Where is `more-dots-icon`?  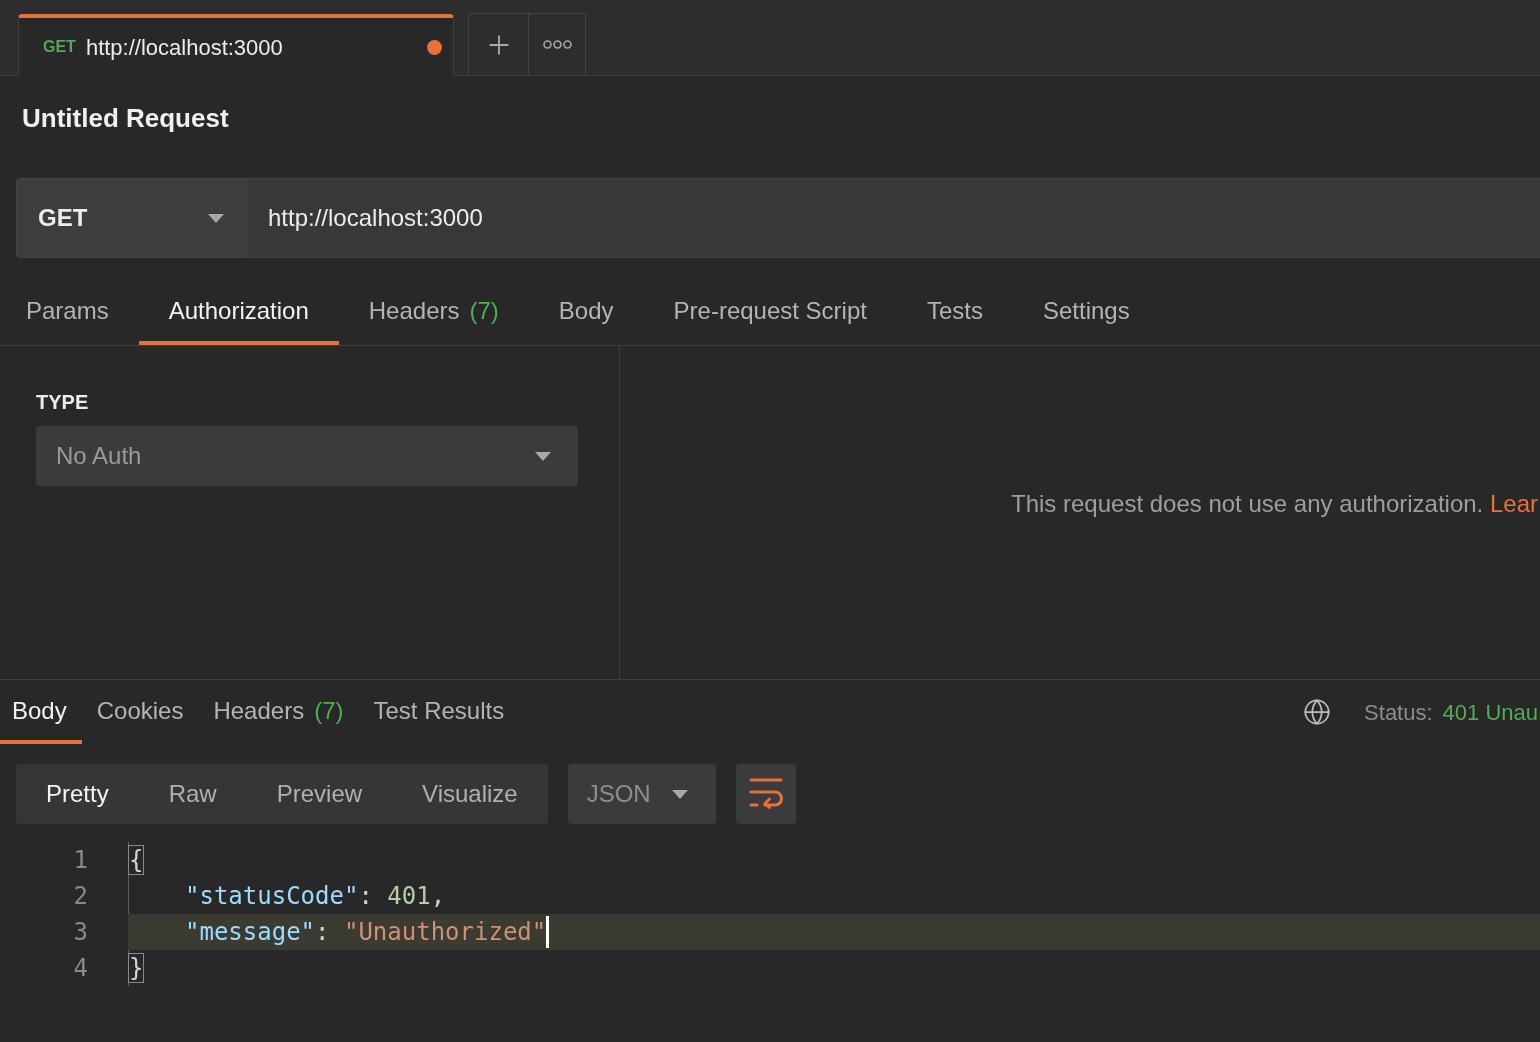
more-dots-icon is located at coordinates (557, 44).